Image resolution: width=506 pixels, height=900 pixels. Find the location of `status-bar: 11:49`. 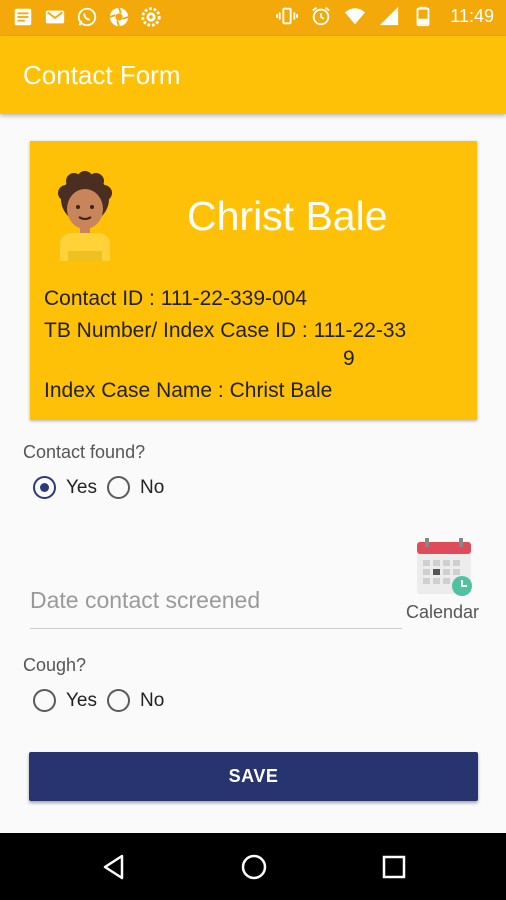

status-bar: 11:49 is located at coordinates (253, 18).